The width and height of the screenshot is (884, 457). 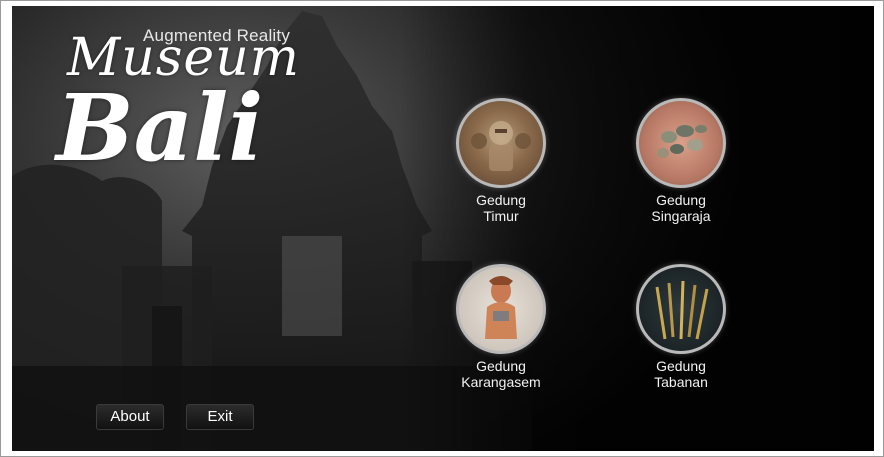 What do you see at coordinates (681, 143) in the screenshot?
I see `coins-icon` at bounding box center [681, 143].